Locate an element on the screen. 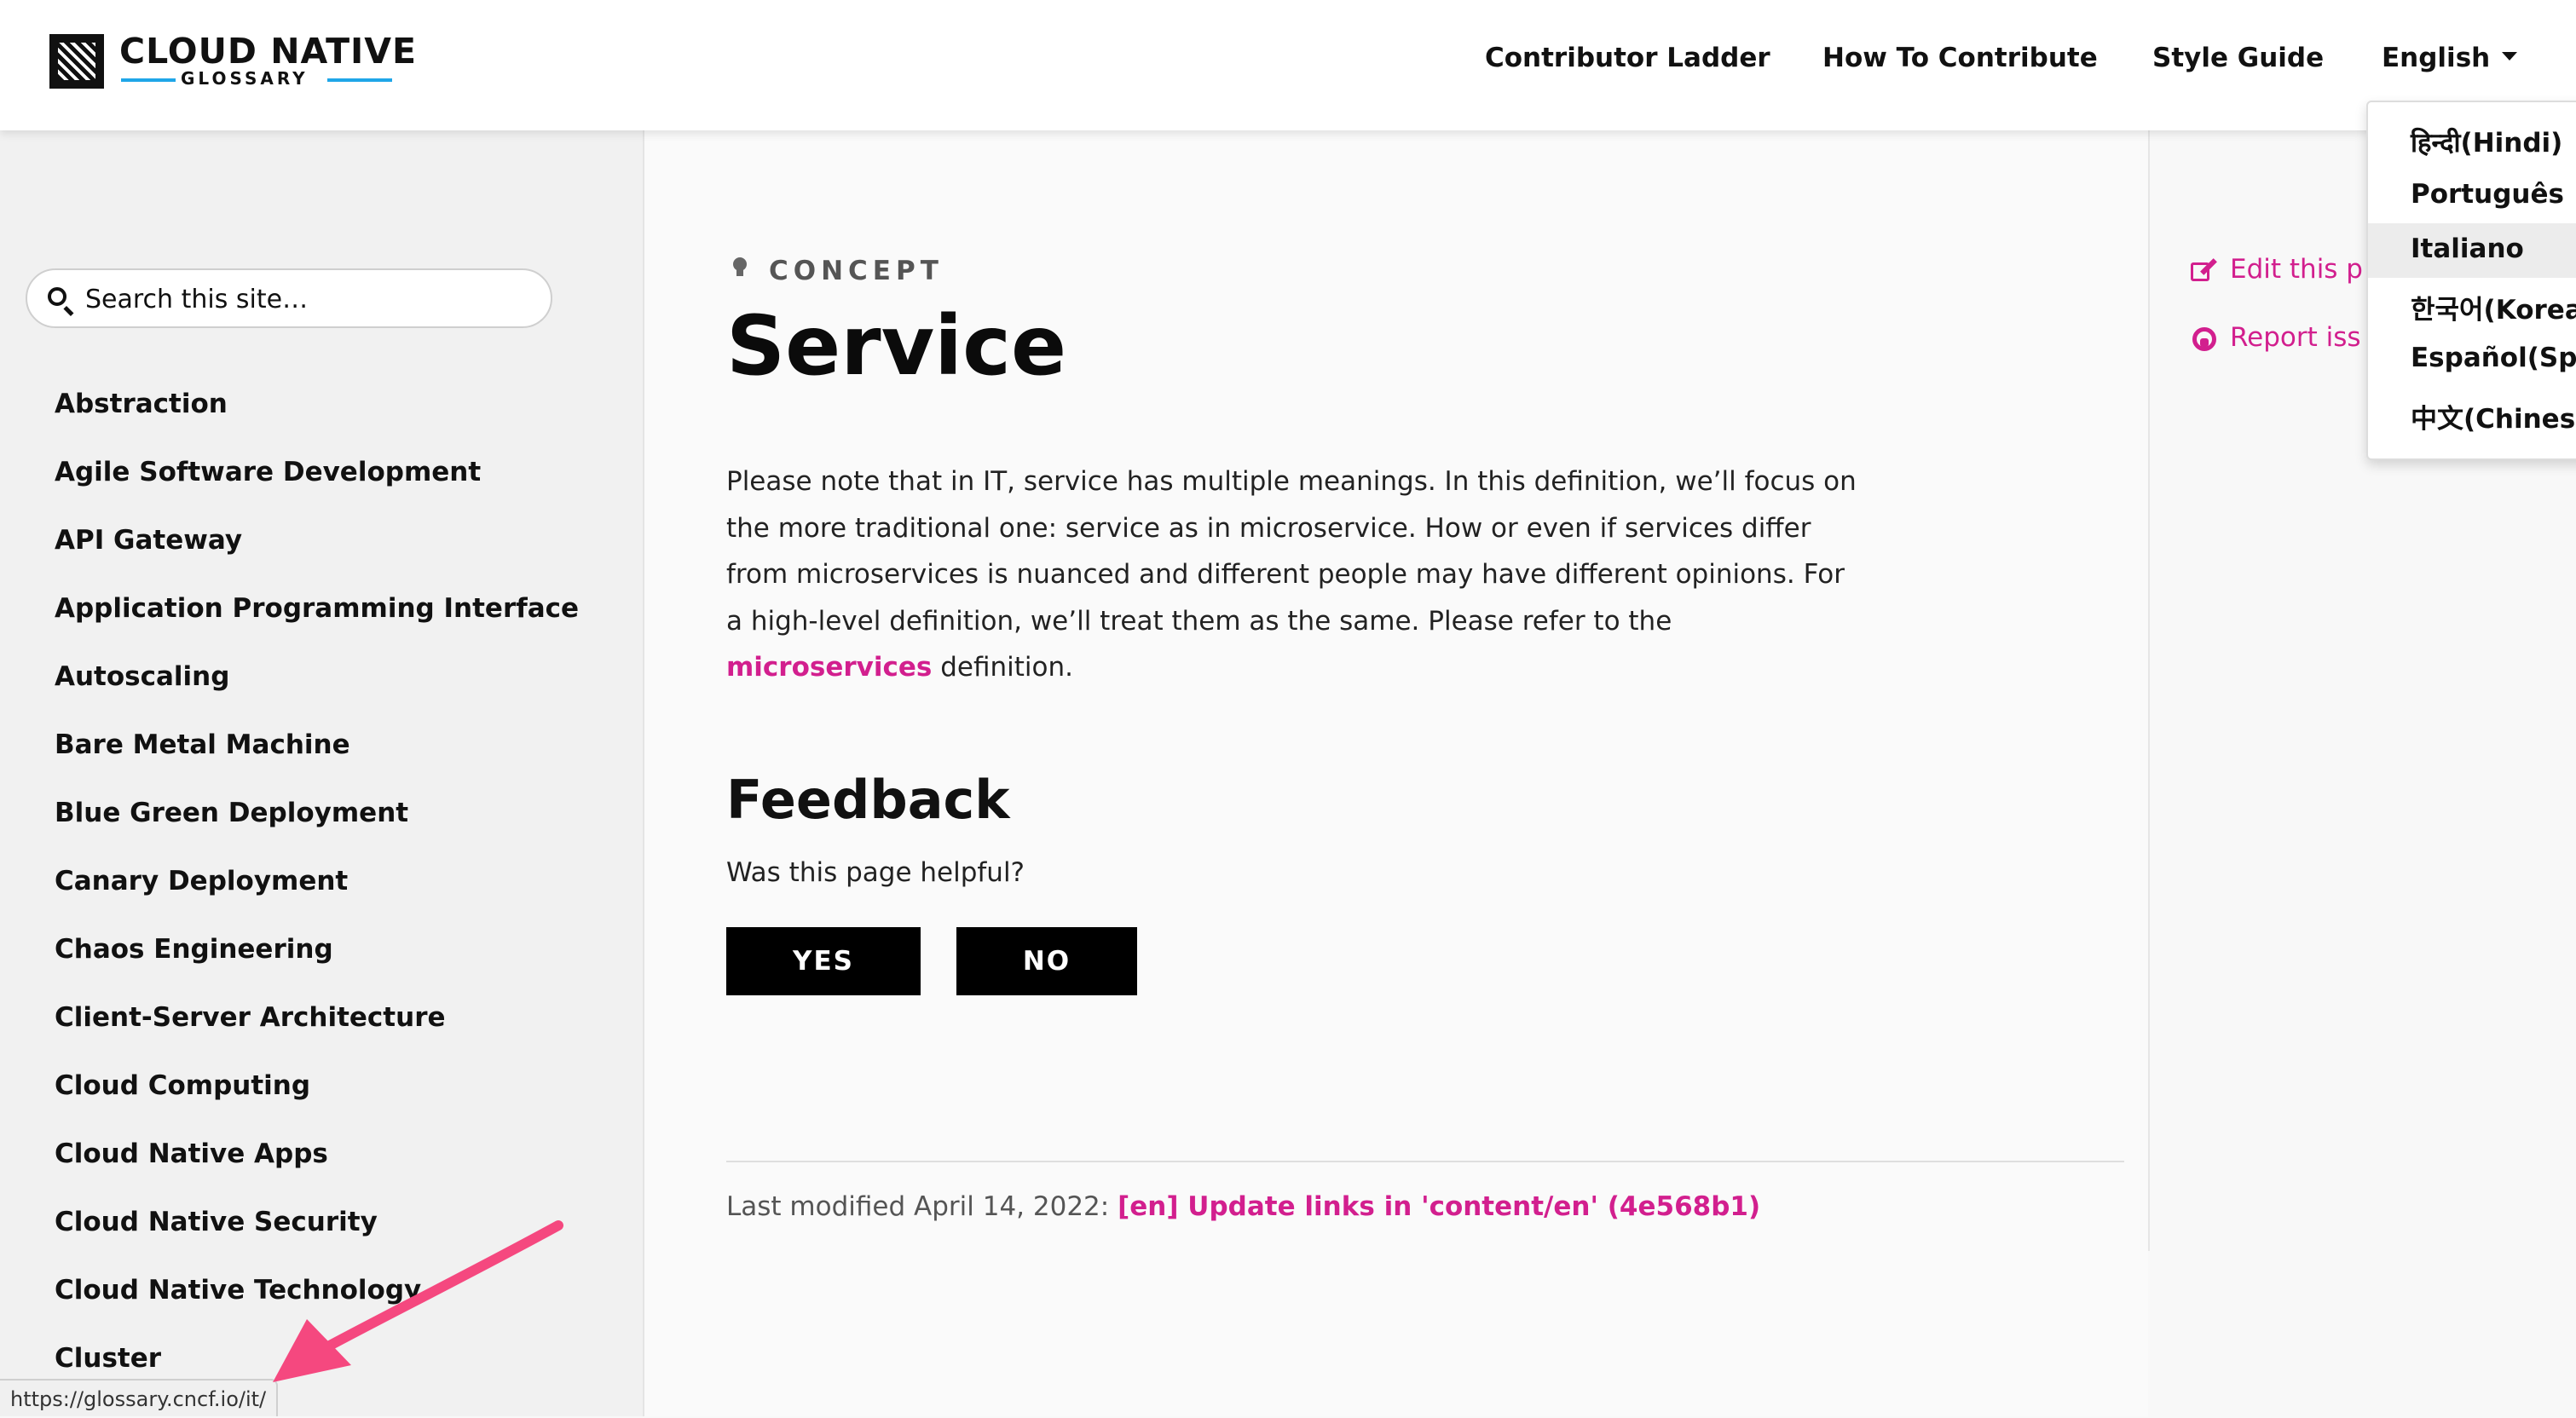  language-option-label: Español(Spa is located at coordinates (2493, 358).